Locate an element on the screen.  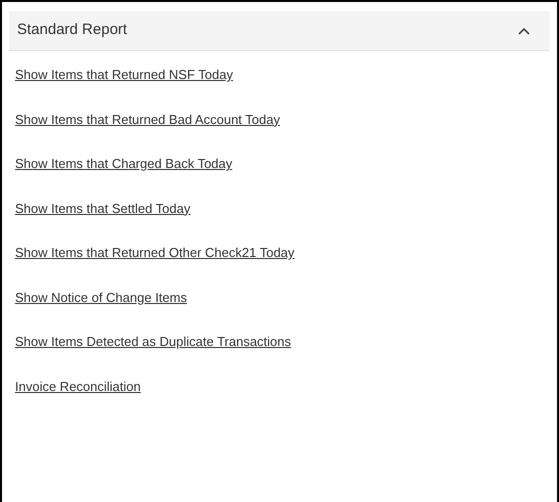
report-link: Show Items that Settled Today is located at coordinates (102, 208).